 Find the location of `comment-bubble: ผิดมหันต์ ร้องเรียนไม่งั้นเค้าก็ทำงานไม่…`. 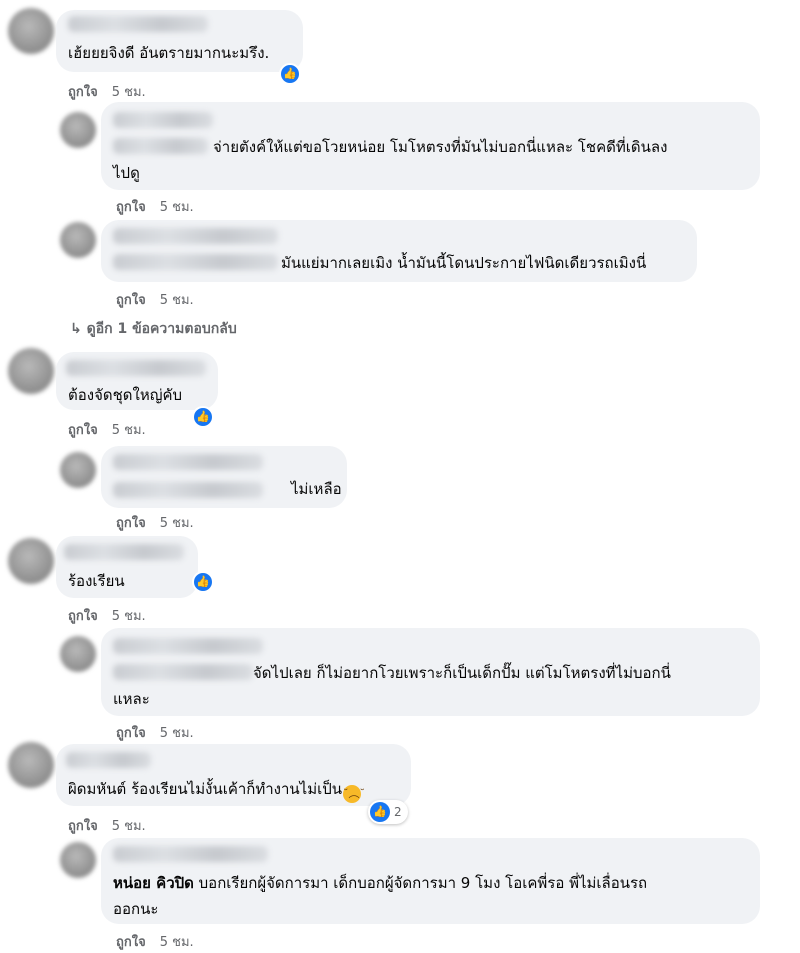

comment-bubble: ผิดมหันต์ ร้องเรียนไม่งั้นเค้าก็ทำงานไม่… is located at coordinates (233, 775).